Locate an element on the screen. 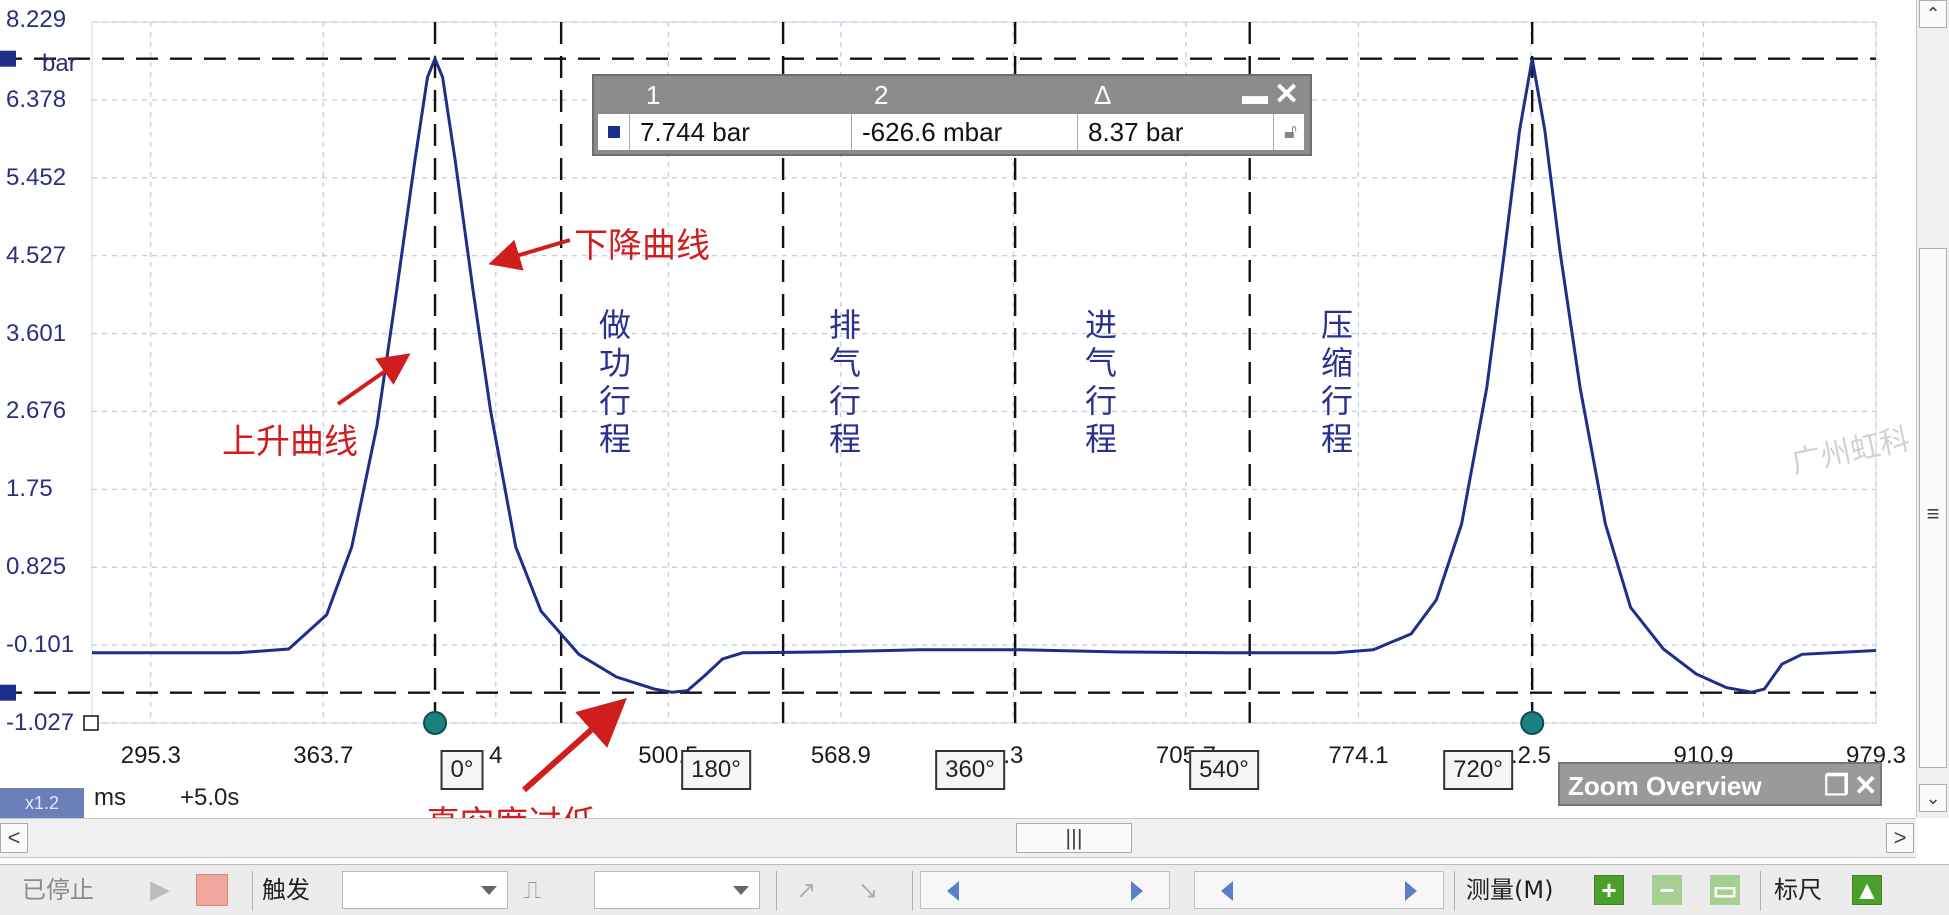 The width and height of the screenshot is (1949, 915). angle-marker-360: 360° is located at coordinates (970, 770).